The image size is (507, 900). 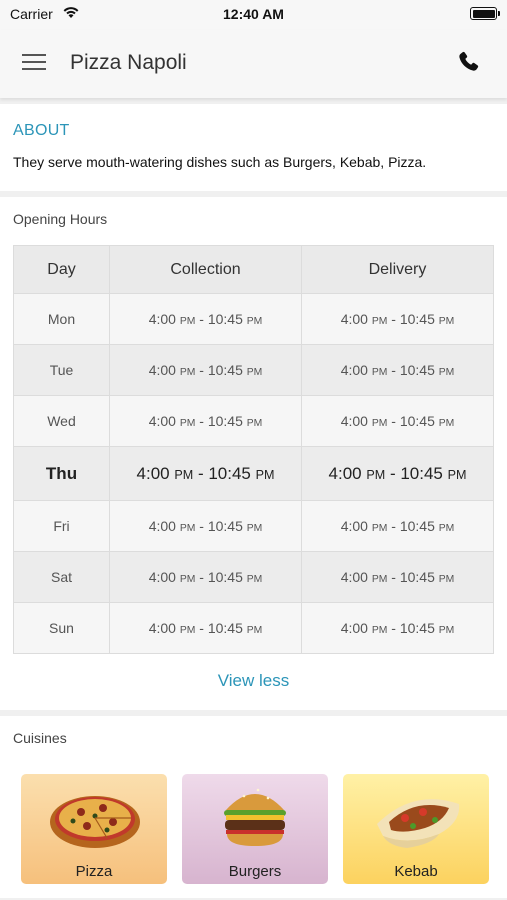 What do you see at coordinates (94, 829) in the screenshot?
I see `cuisine-tile-pizza: Pizza` at bounding box center [94, 829].